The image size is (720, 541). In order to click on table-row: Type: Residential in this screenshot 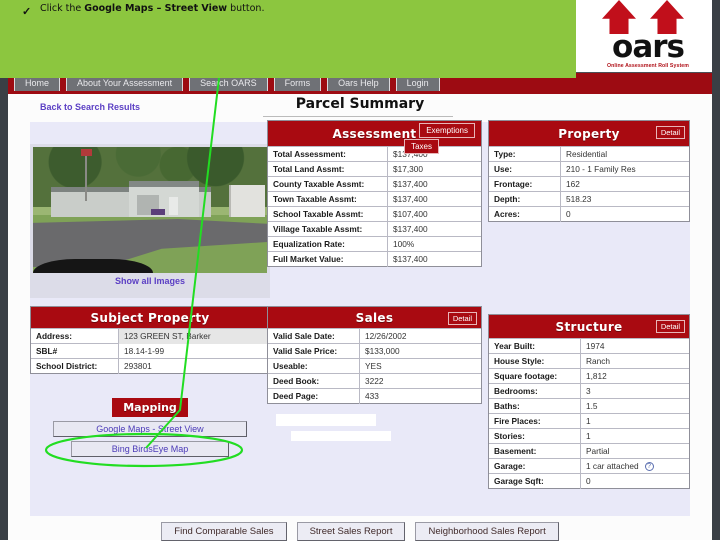, I will do `click(589, 154)`.